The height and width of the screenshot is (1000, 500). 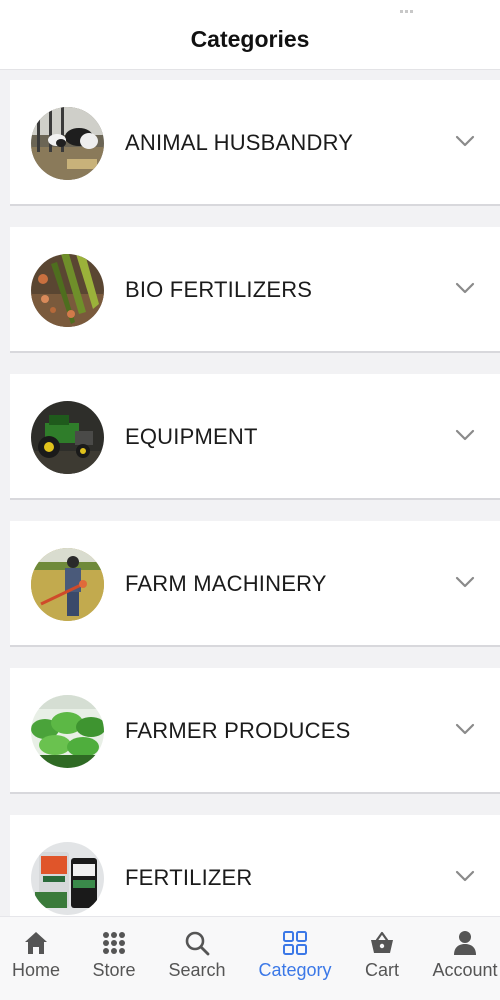 I want to click on tab-category: Category, so click(x=295, y=958).